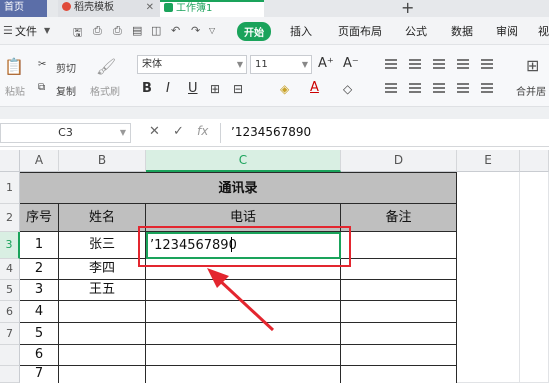 The width and height of the screenshot is (549, 383). Describe the element at coordinates (399, 218) in the screenshot. I see `header-note-cell: 备注` at that location.